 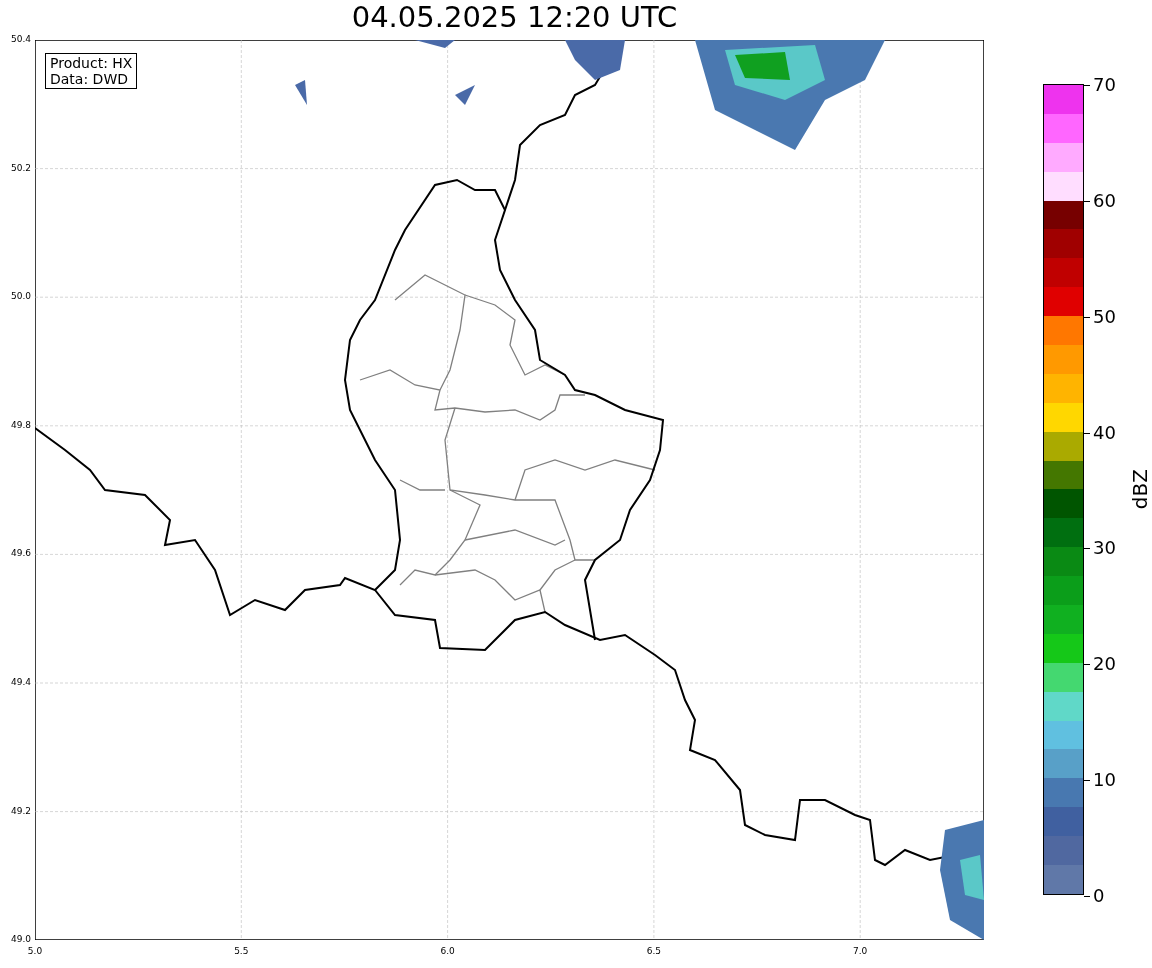 What do you see at coordinates (1100, 84) in the screenshot?
I see `colorbar-tick-label: 70` at bounding box center [1100, 84].